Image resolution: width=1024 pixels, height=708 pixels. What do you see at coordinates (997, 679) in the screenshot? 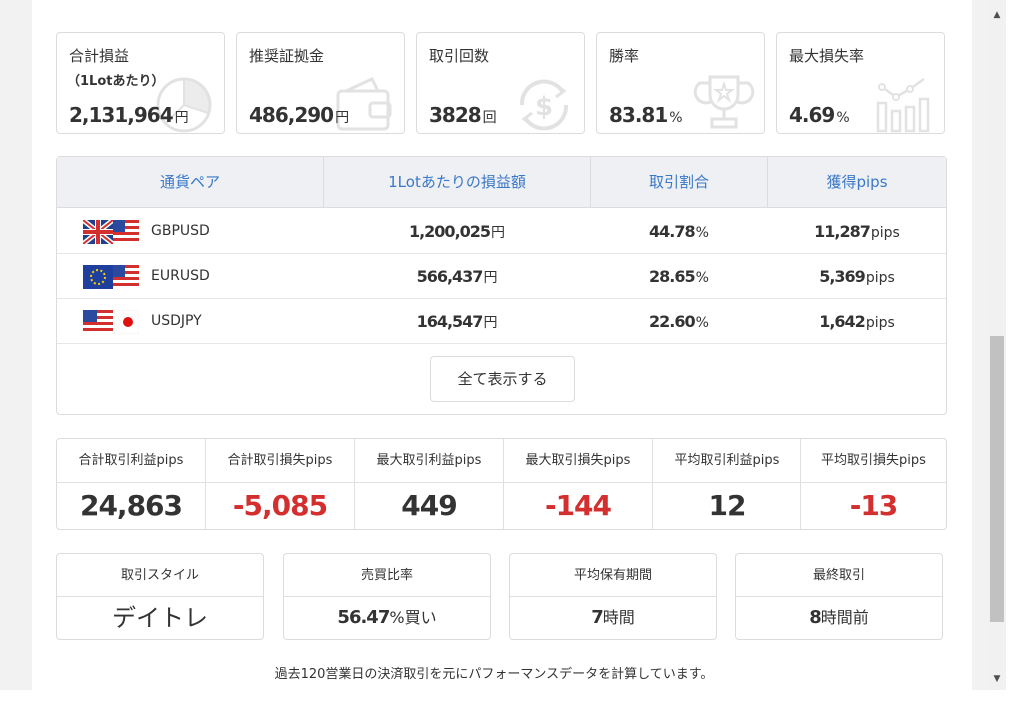
I see `scroll-down-icon: ▼` at bounding box center [997, 679].